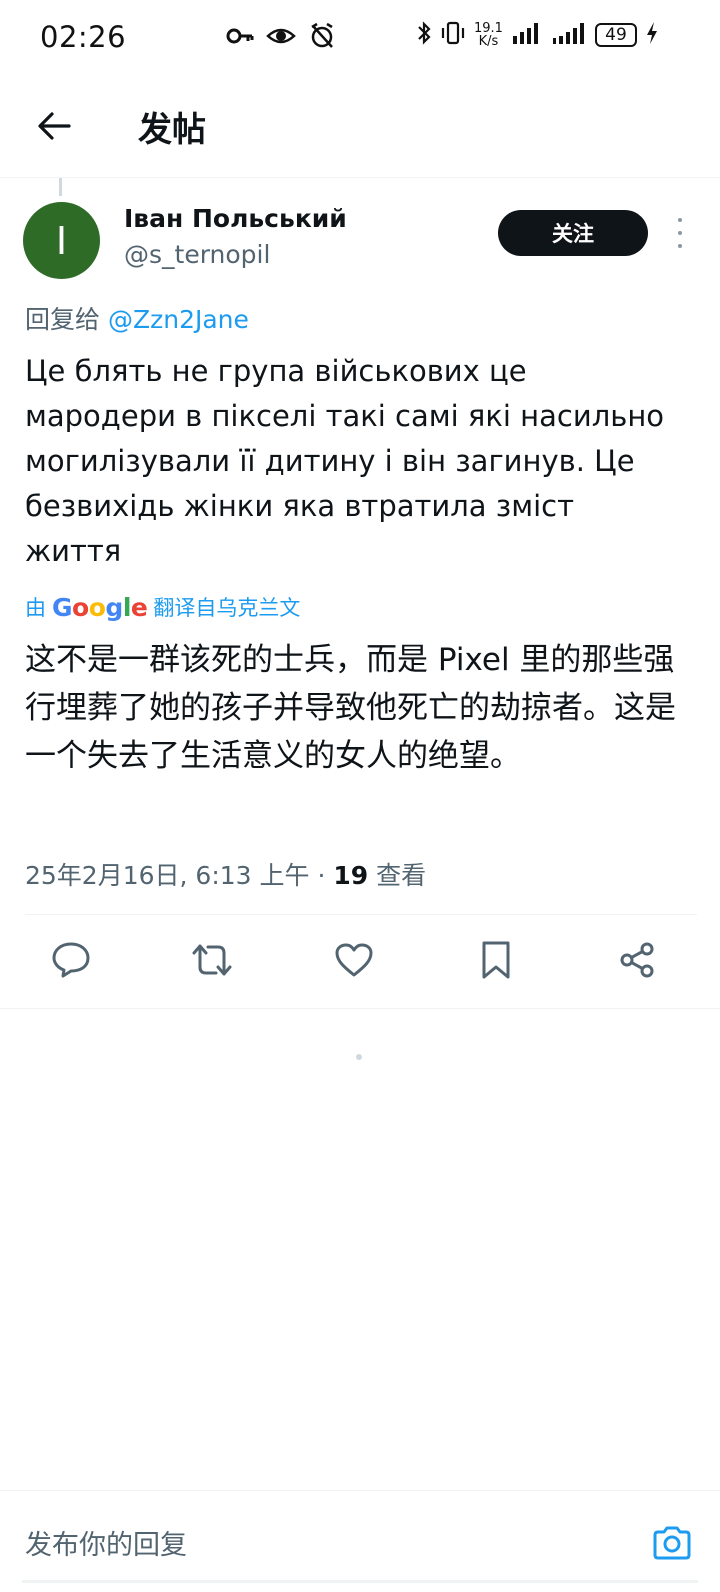 The width and height of the screenshot is (720, 1592). Describe the element at coordinates (360, 1541) in the screenshot. I see `reply-composer-bar: 发布你的回复` at that location.